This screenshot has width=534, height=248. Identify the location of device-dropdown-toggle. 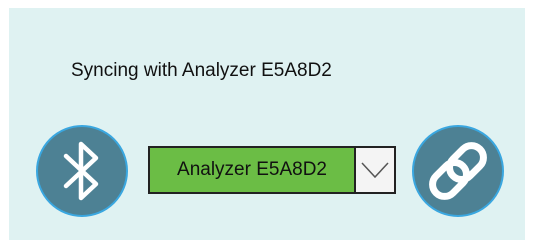
(375, 170).